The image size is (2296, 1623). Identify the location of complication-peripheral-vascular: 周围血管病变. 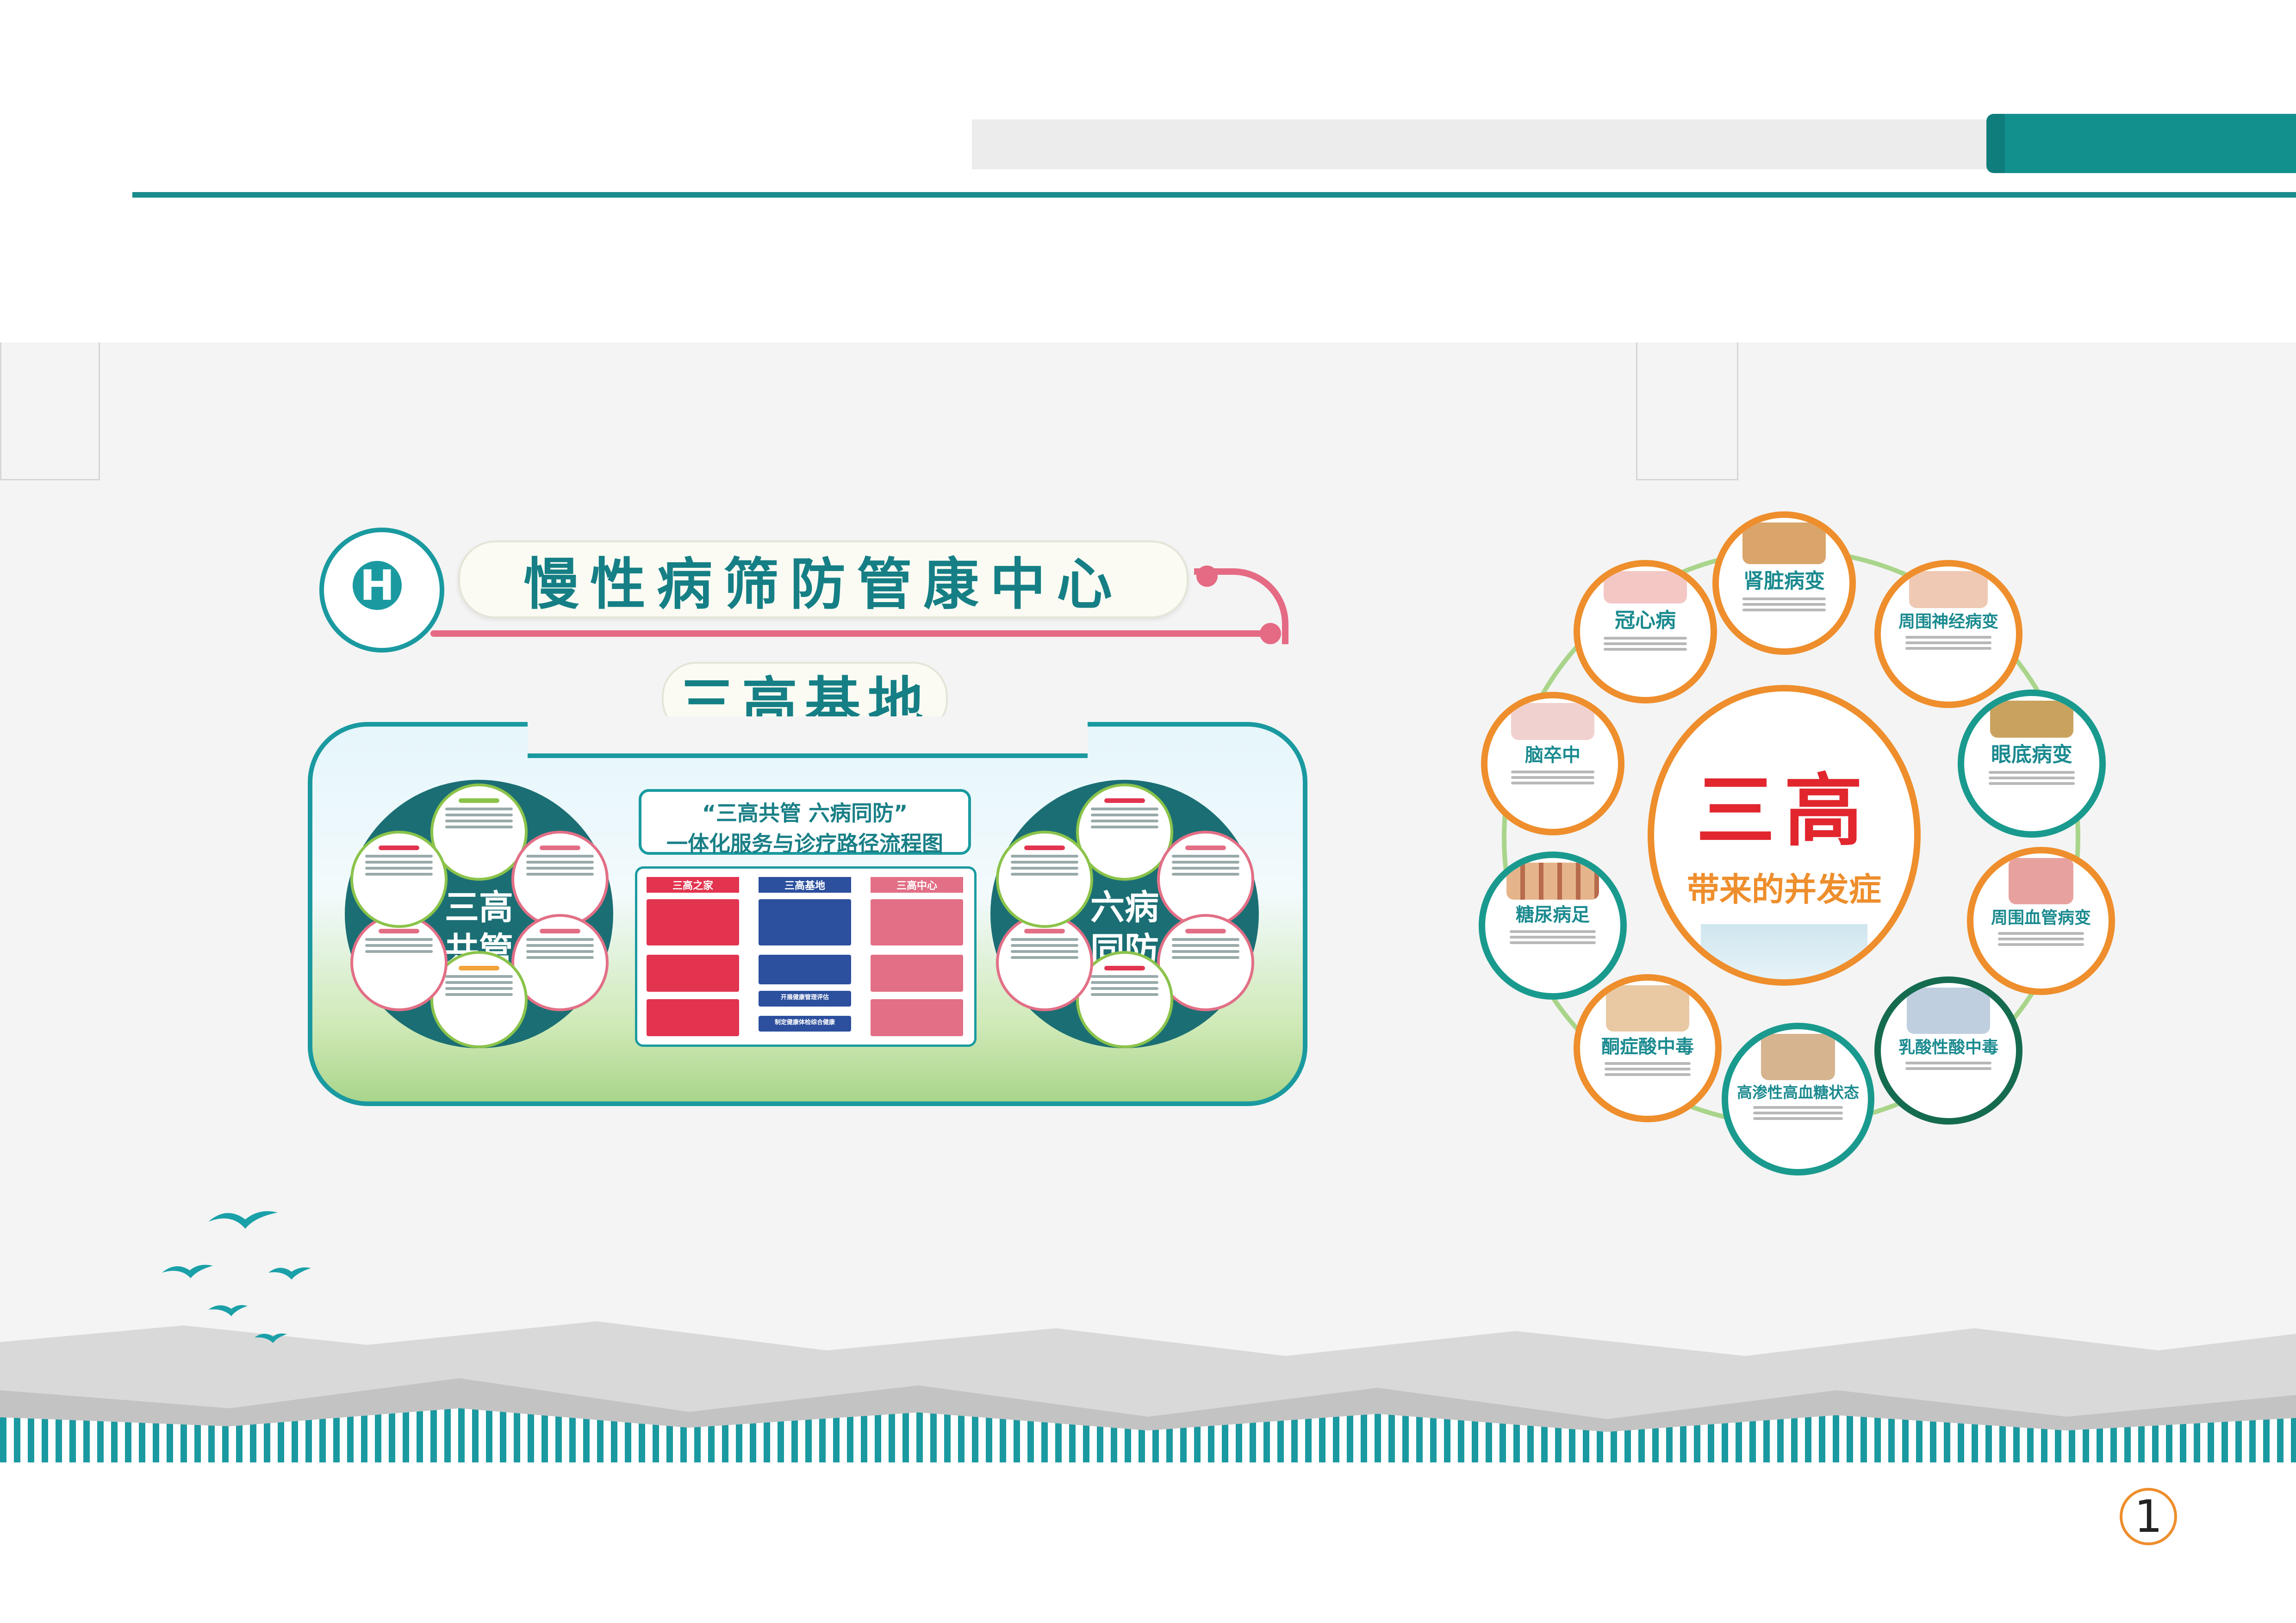
(2041, 921).